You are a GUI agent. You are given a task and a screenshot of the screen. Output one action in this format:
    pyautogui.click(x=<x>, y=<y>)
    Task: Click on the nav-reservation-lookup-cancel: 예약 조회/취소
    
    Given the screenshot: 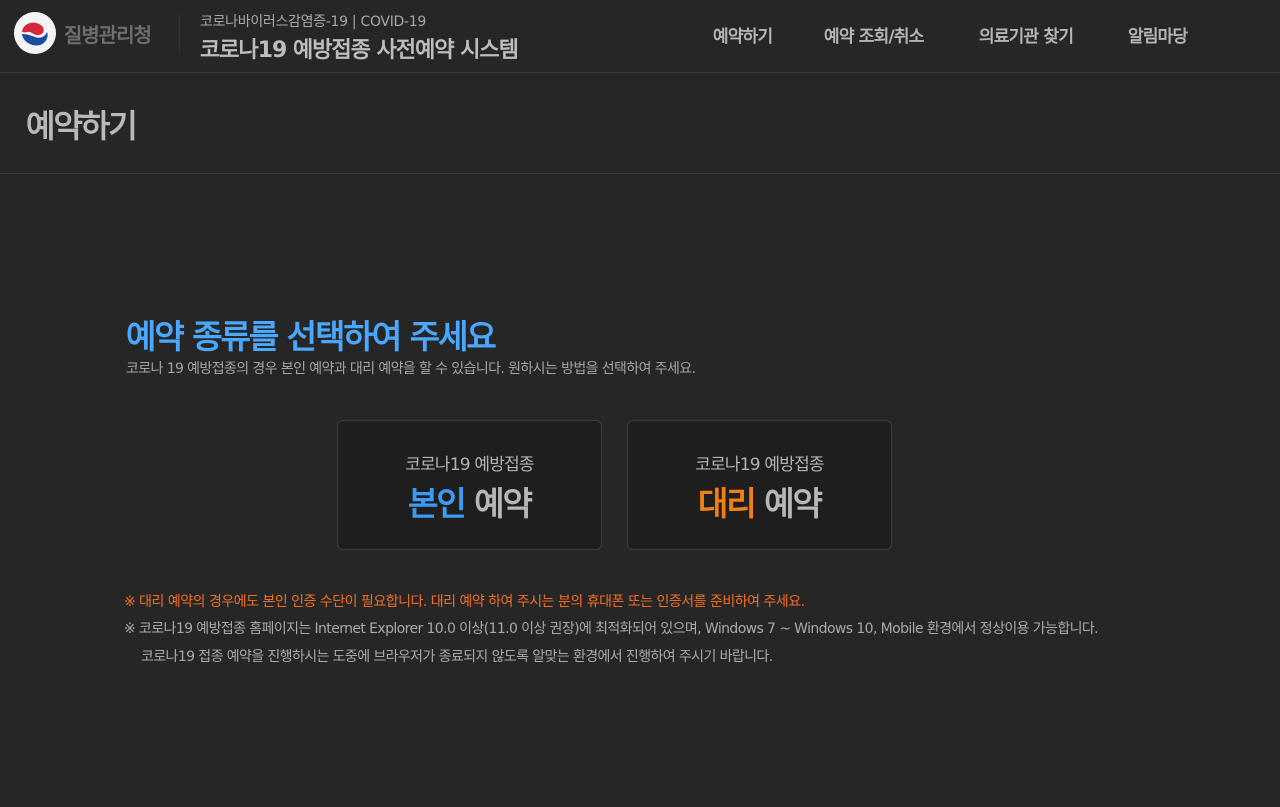 What is the action you would take?
    pyautogui.click(x=874, y=34)
    